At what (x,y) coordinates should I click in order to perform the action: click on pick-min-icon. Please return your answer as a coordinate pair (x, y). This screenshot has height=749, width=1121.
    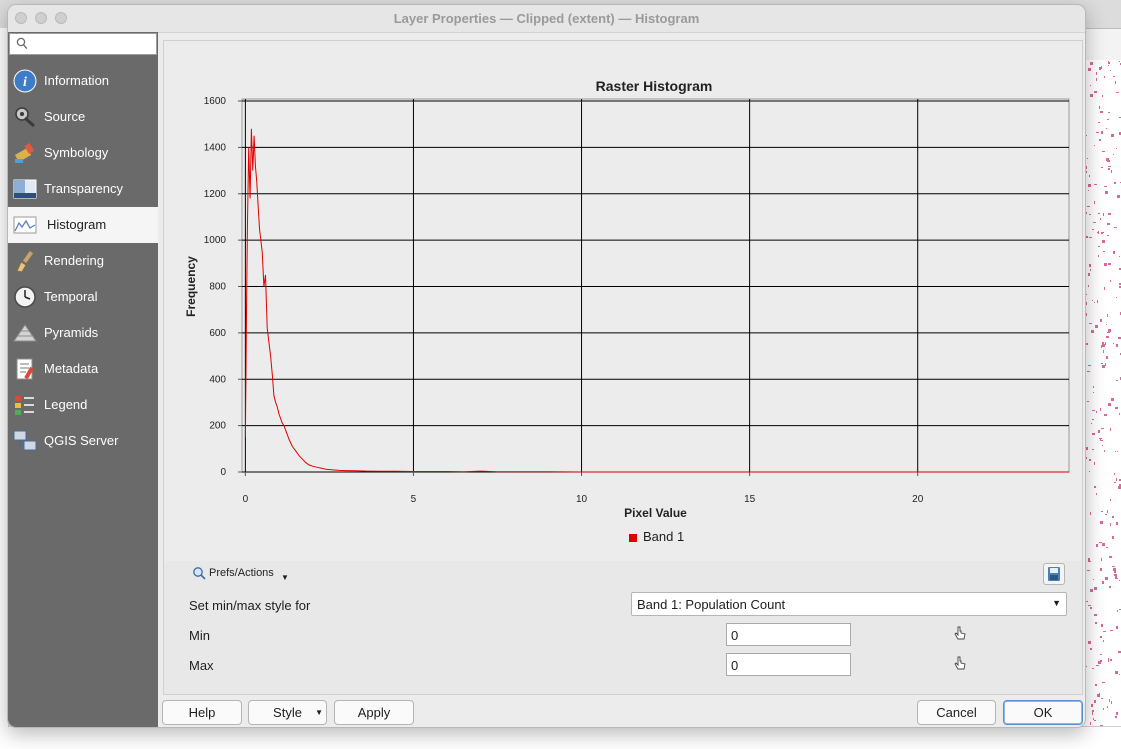
    Looking at the image, I should click on (960, 634).